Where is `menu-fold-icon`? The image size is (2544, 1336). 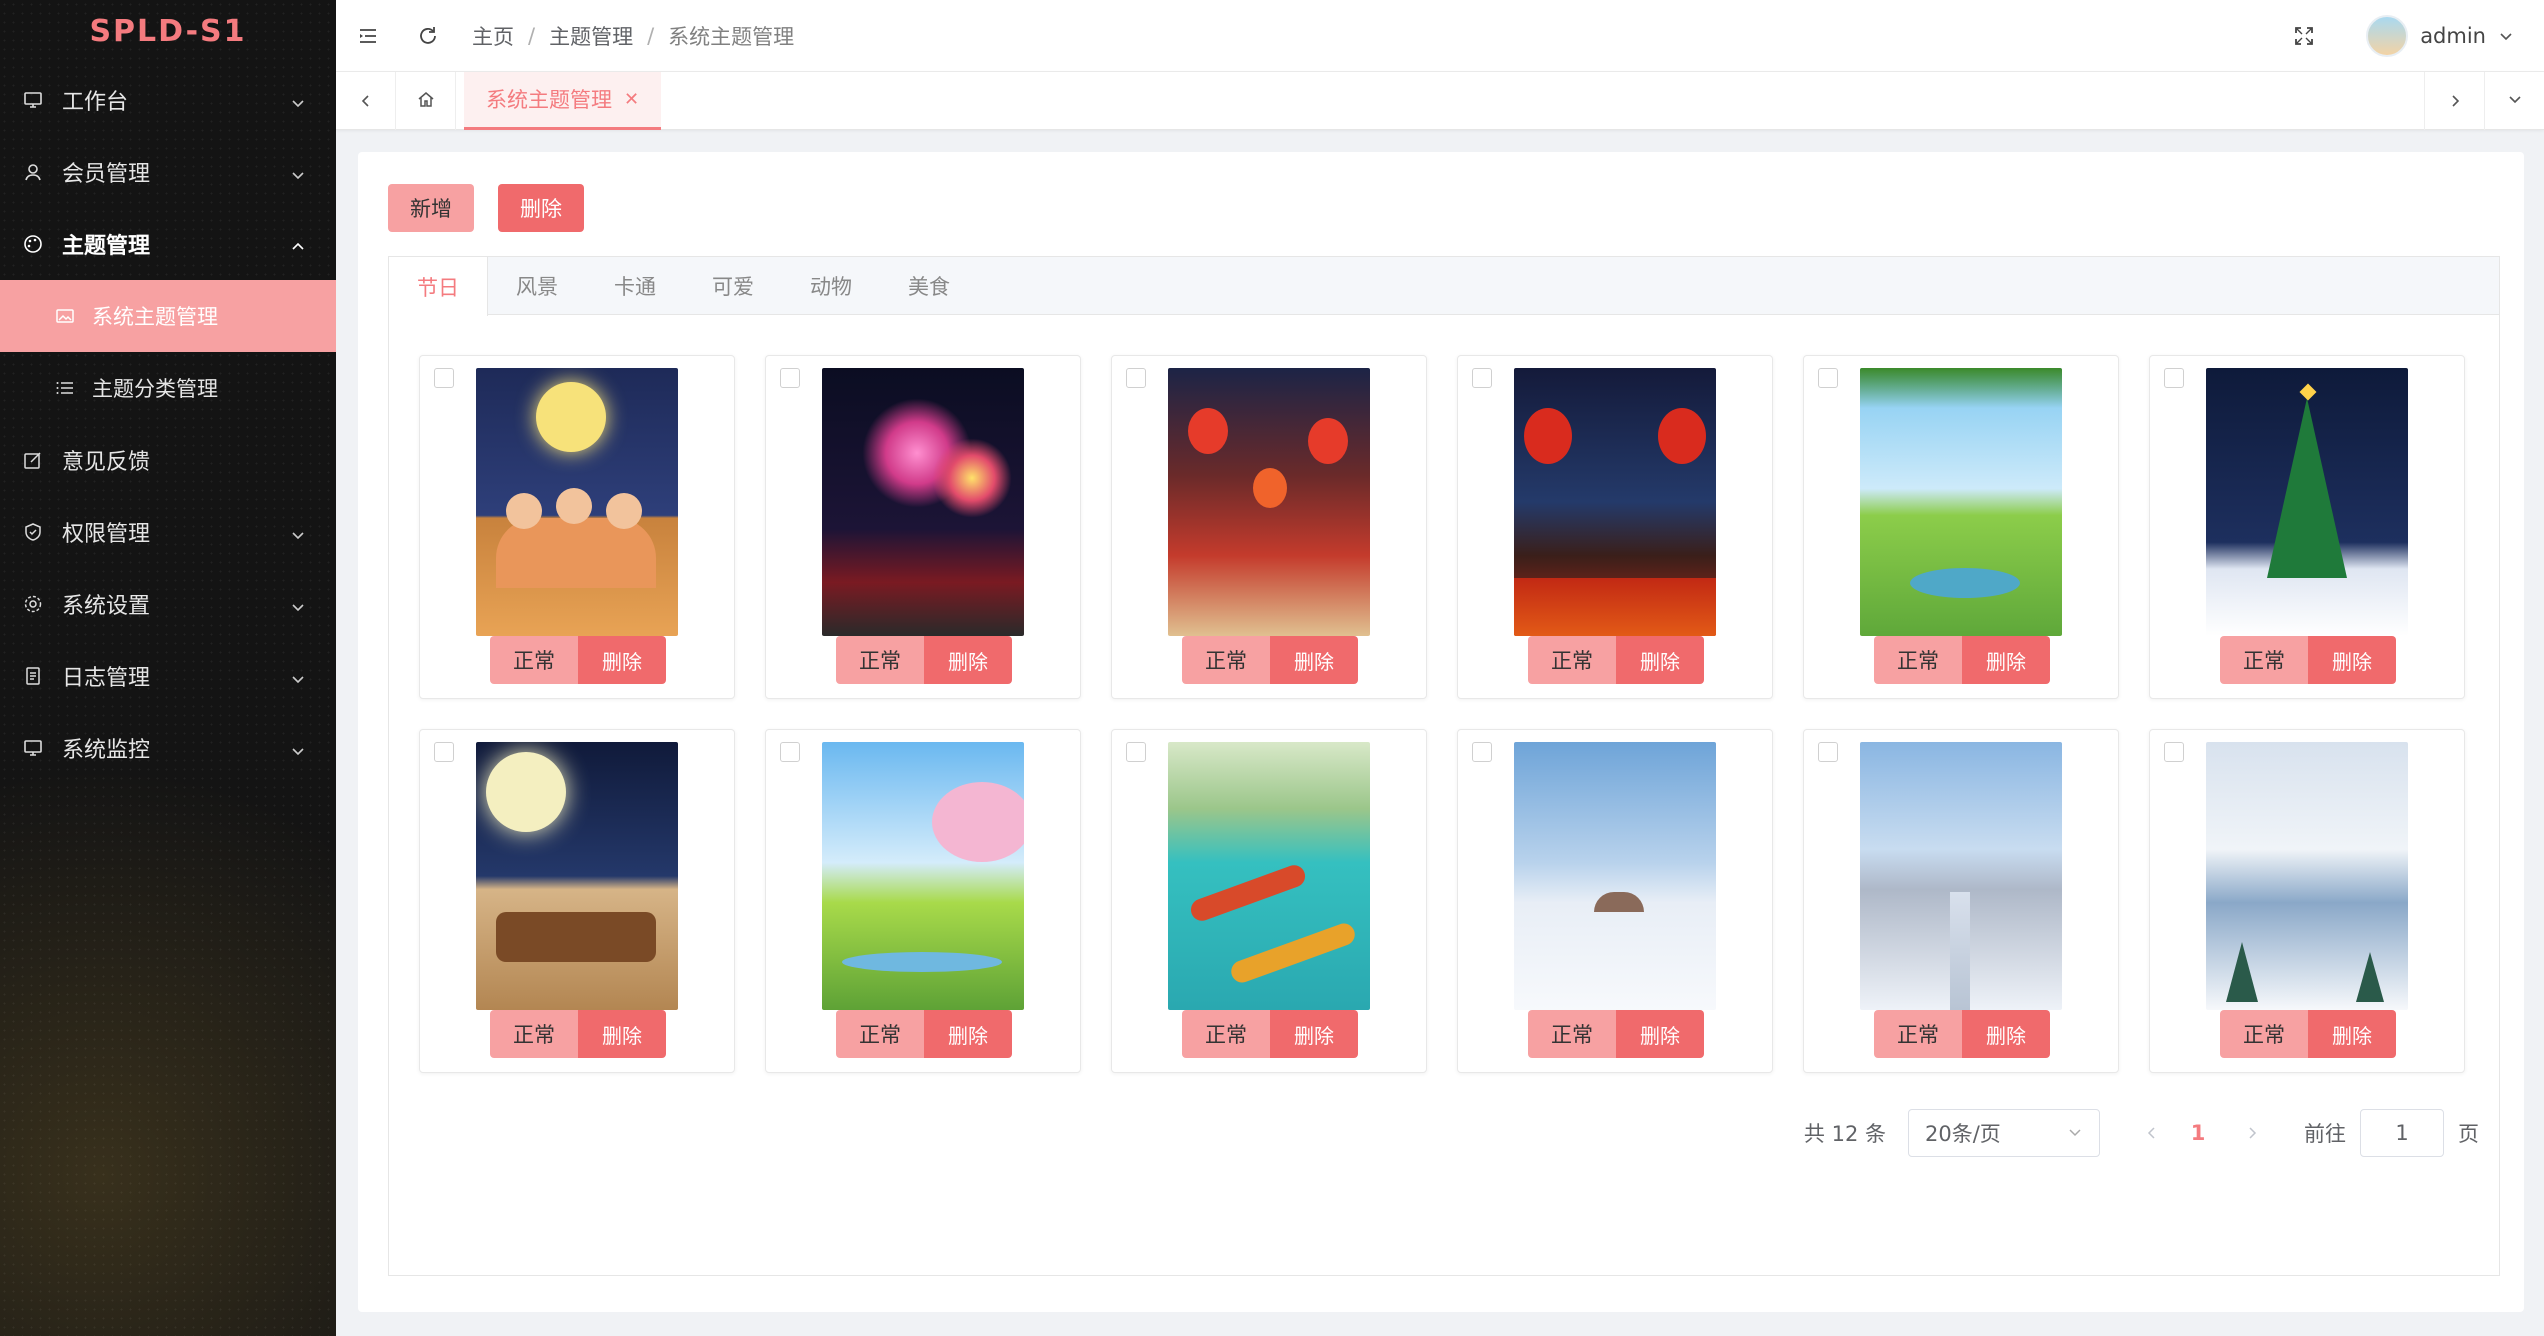
menu-fold-icon is located at coordinates (368, 36).